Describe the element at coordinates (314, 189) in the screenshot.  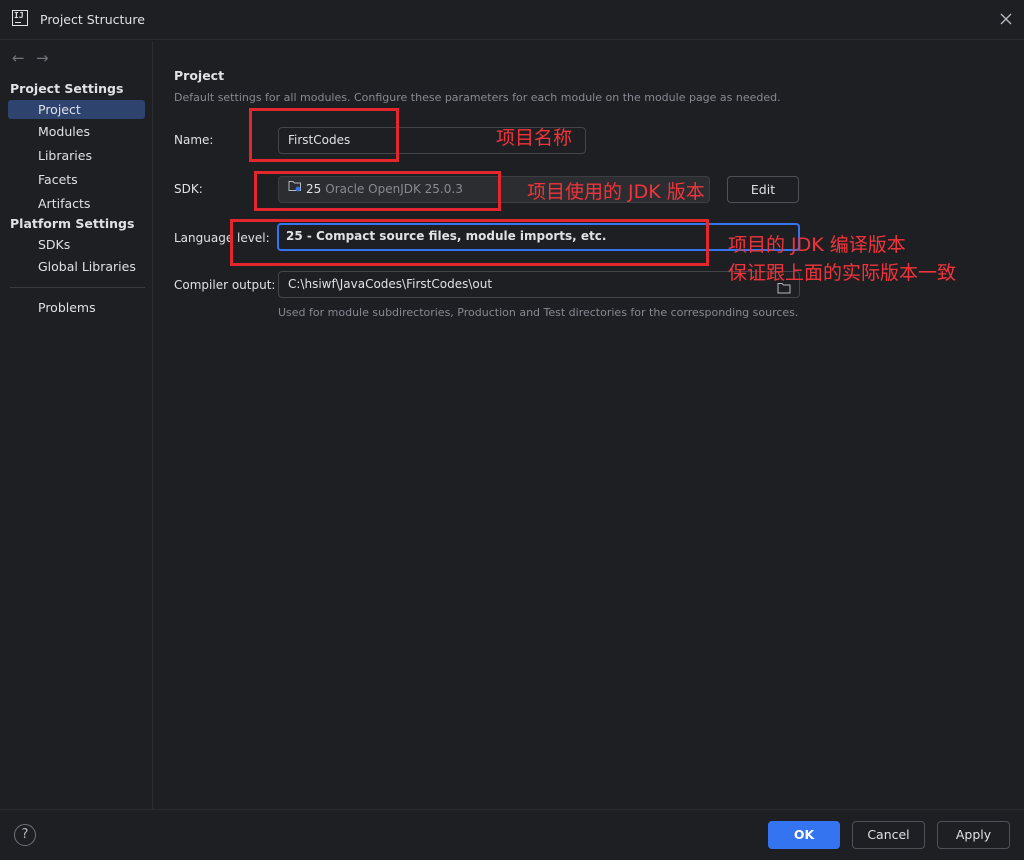
I see `sdk-version: 25` at that location.